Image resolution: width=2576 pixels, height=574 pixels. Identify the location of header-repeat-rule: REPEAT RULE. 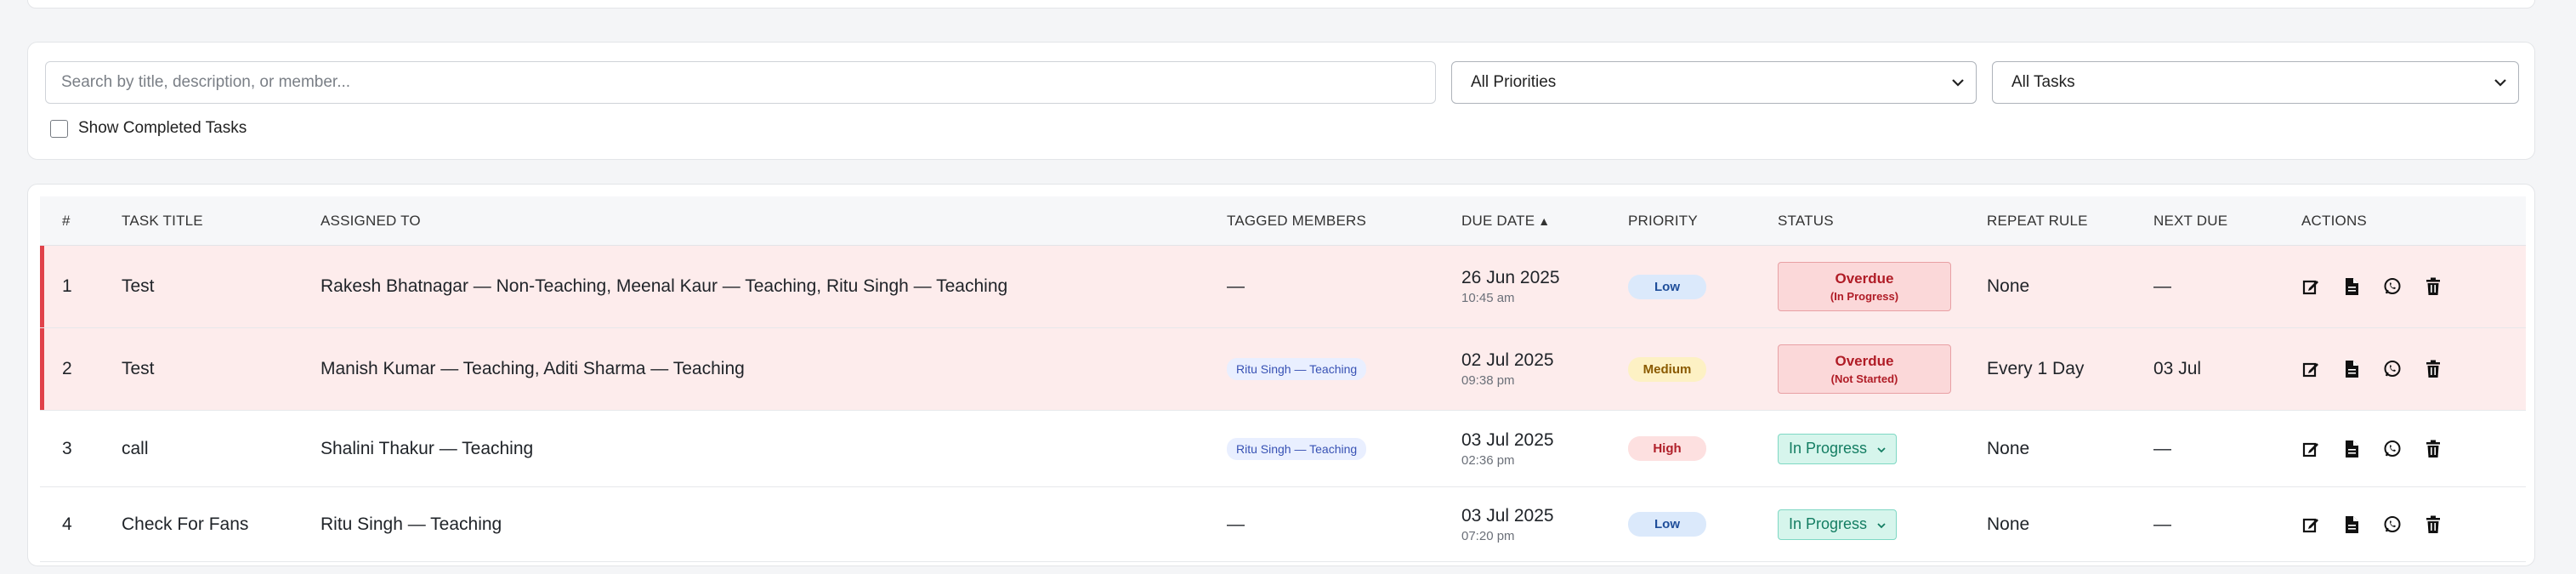
(2038, 221).